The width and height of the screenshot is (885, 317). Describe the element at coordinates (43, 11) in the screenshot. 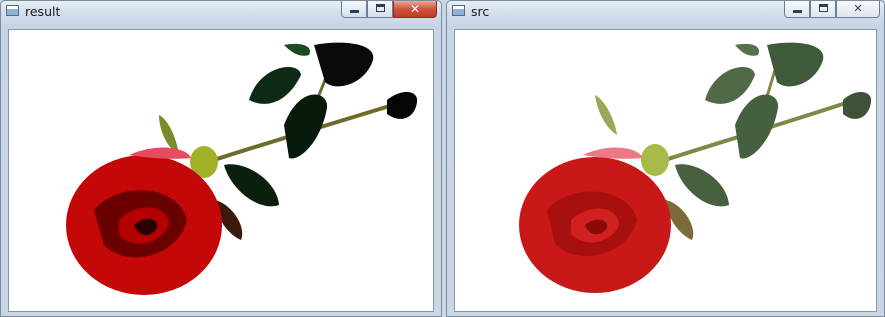

I see `window-title: result` at that location.